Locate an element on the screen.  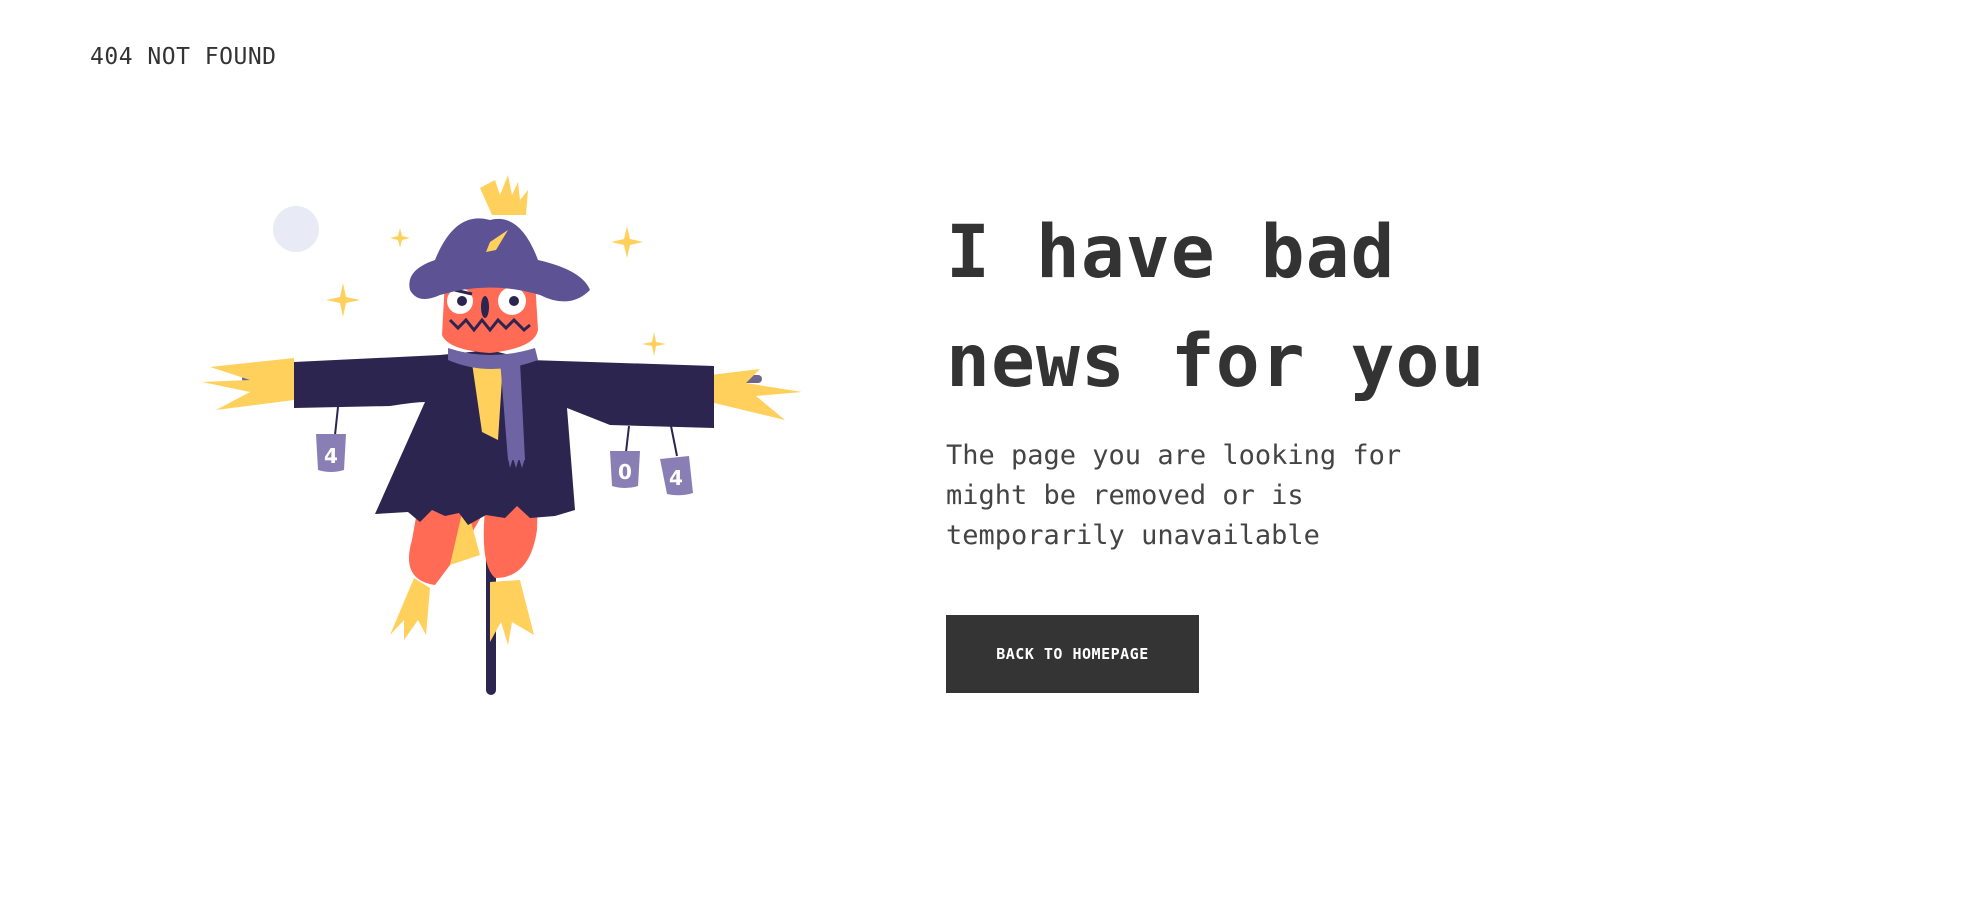
headline-line-1: I have bad is located at coordinates (1171, 252).